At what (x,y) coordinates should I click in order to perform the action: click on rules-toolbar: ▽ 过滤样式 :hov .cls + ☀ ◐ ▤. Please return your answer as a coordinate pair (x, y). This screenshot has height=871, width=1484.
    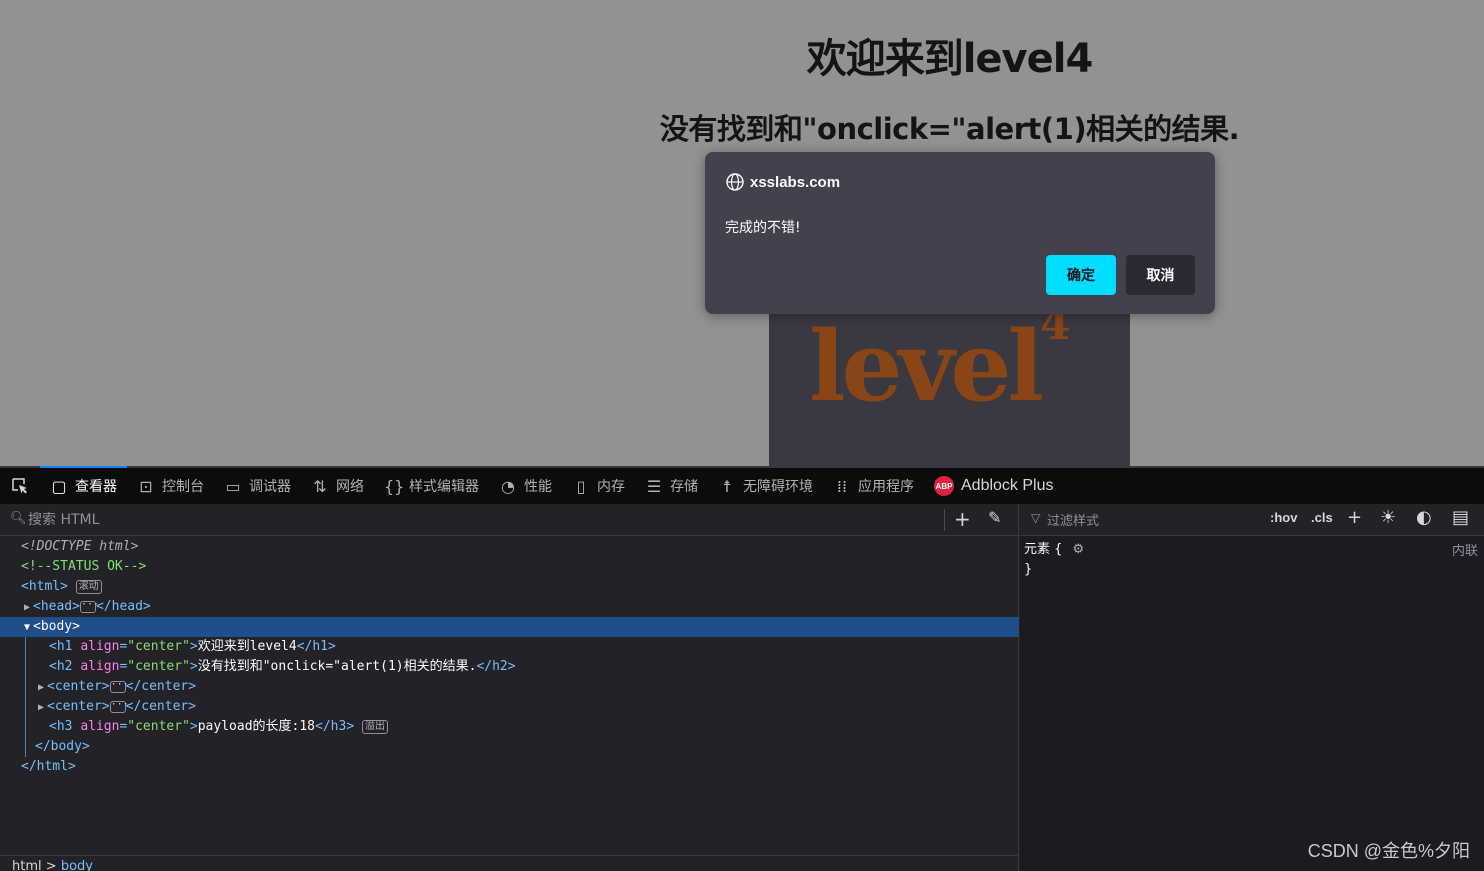
    Looking at the image, I should click on (1252, 520).